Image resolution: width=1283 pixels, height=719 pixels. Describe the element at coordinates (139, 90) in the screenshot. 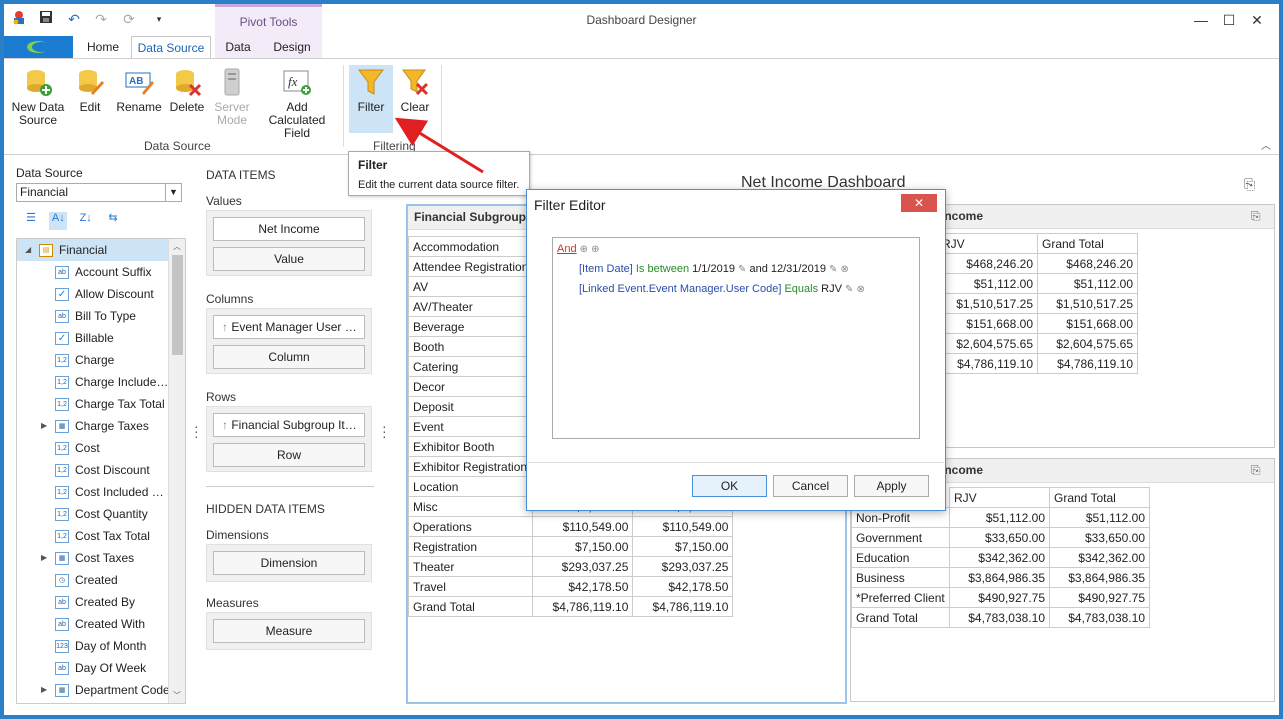

I see `rename-button: AB Rename` at that location.